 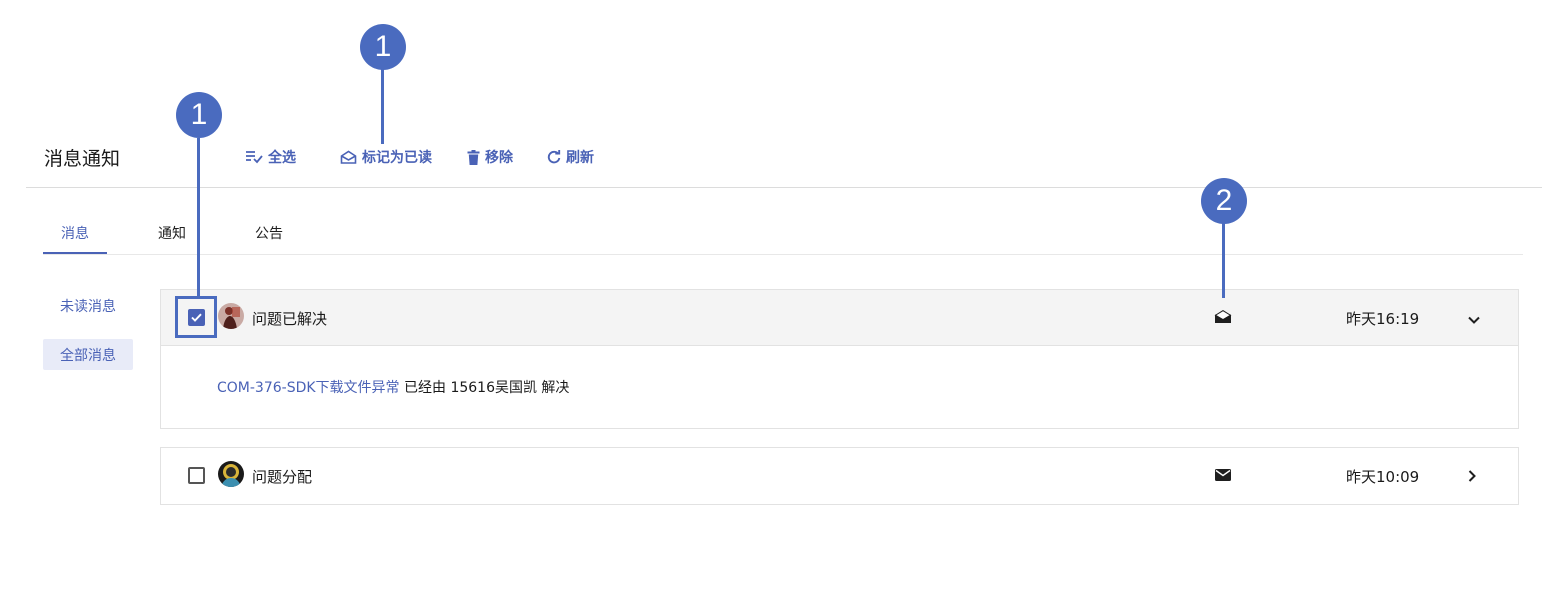 What do you see at coordinates (783, 254) in the screenshot?
I see `tabs-divider` at bounding box center [783, 254].